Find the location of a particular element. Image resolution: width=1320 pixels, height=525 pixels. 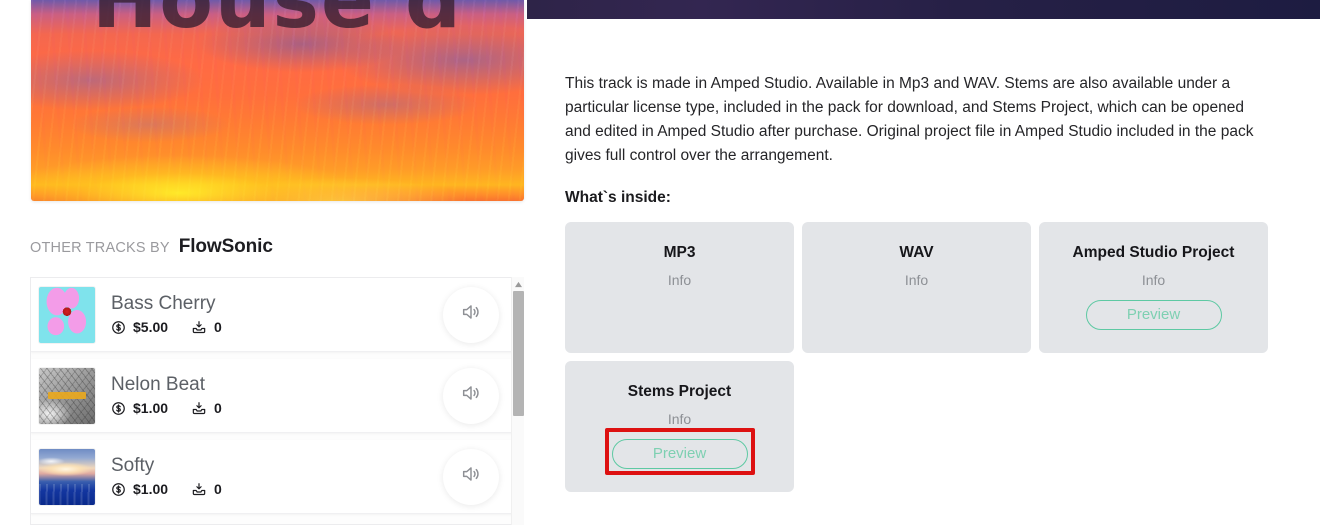

content-card-amped-studio-project: Amped Studio Project Info Preview is located at coordinates (1153, 287).